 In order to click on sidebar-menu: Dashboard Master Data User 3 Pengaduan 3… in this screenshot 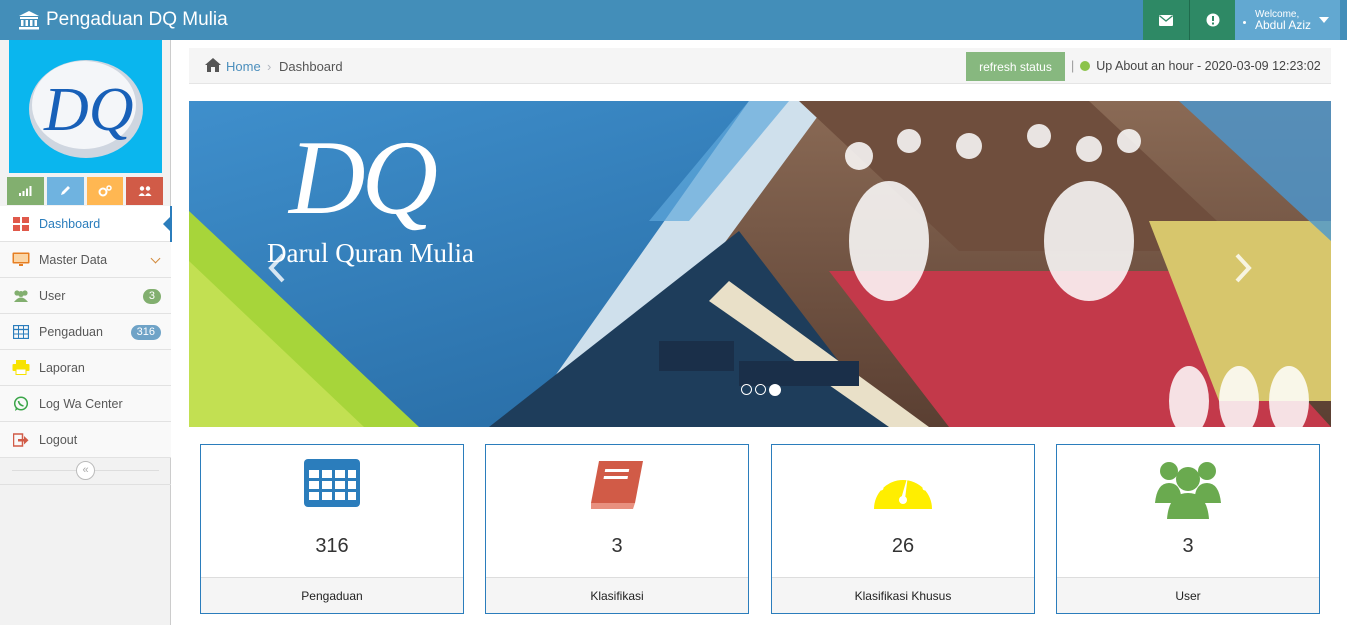, I will do `click(86, 332)`.